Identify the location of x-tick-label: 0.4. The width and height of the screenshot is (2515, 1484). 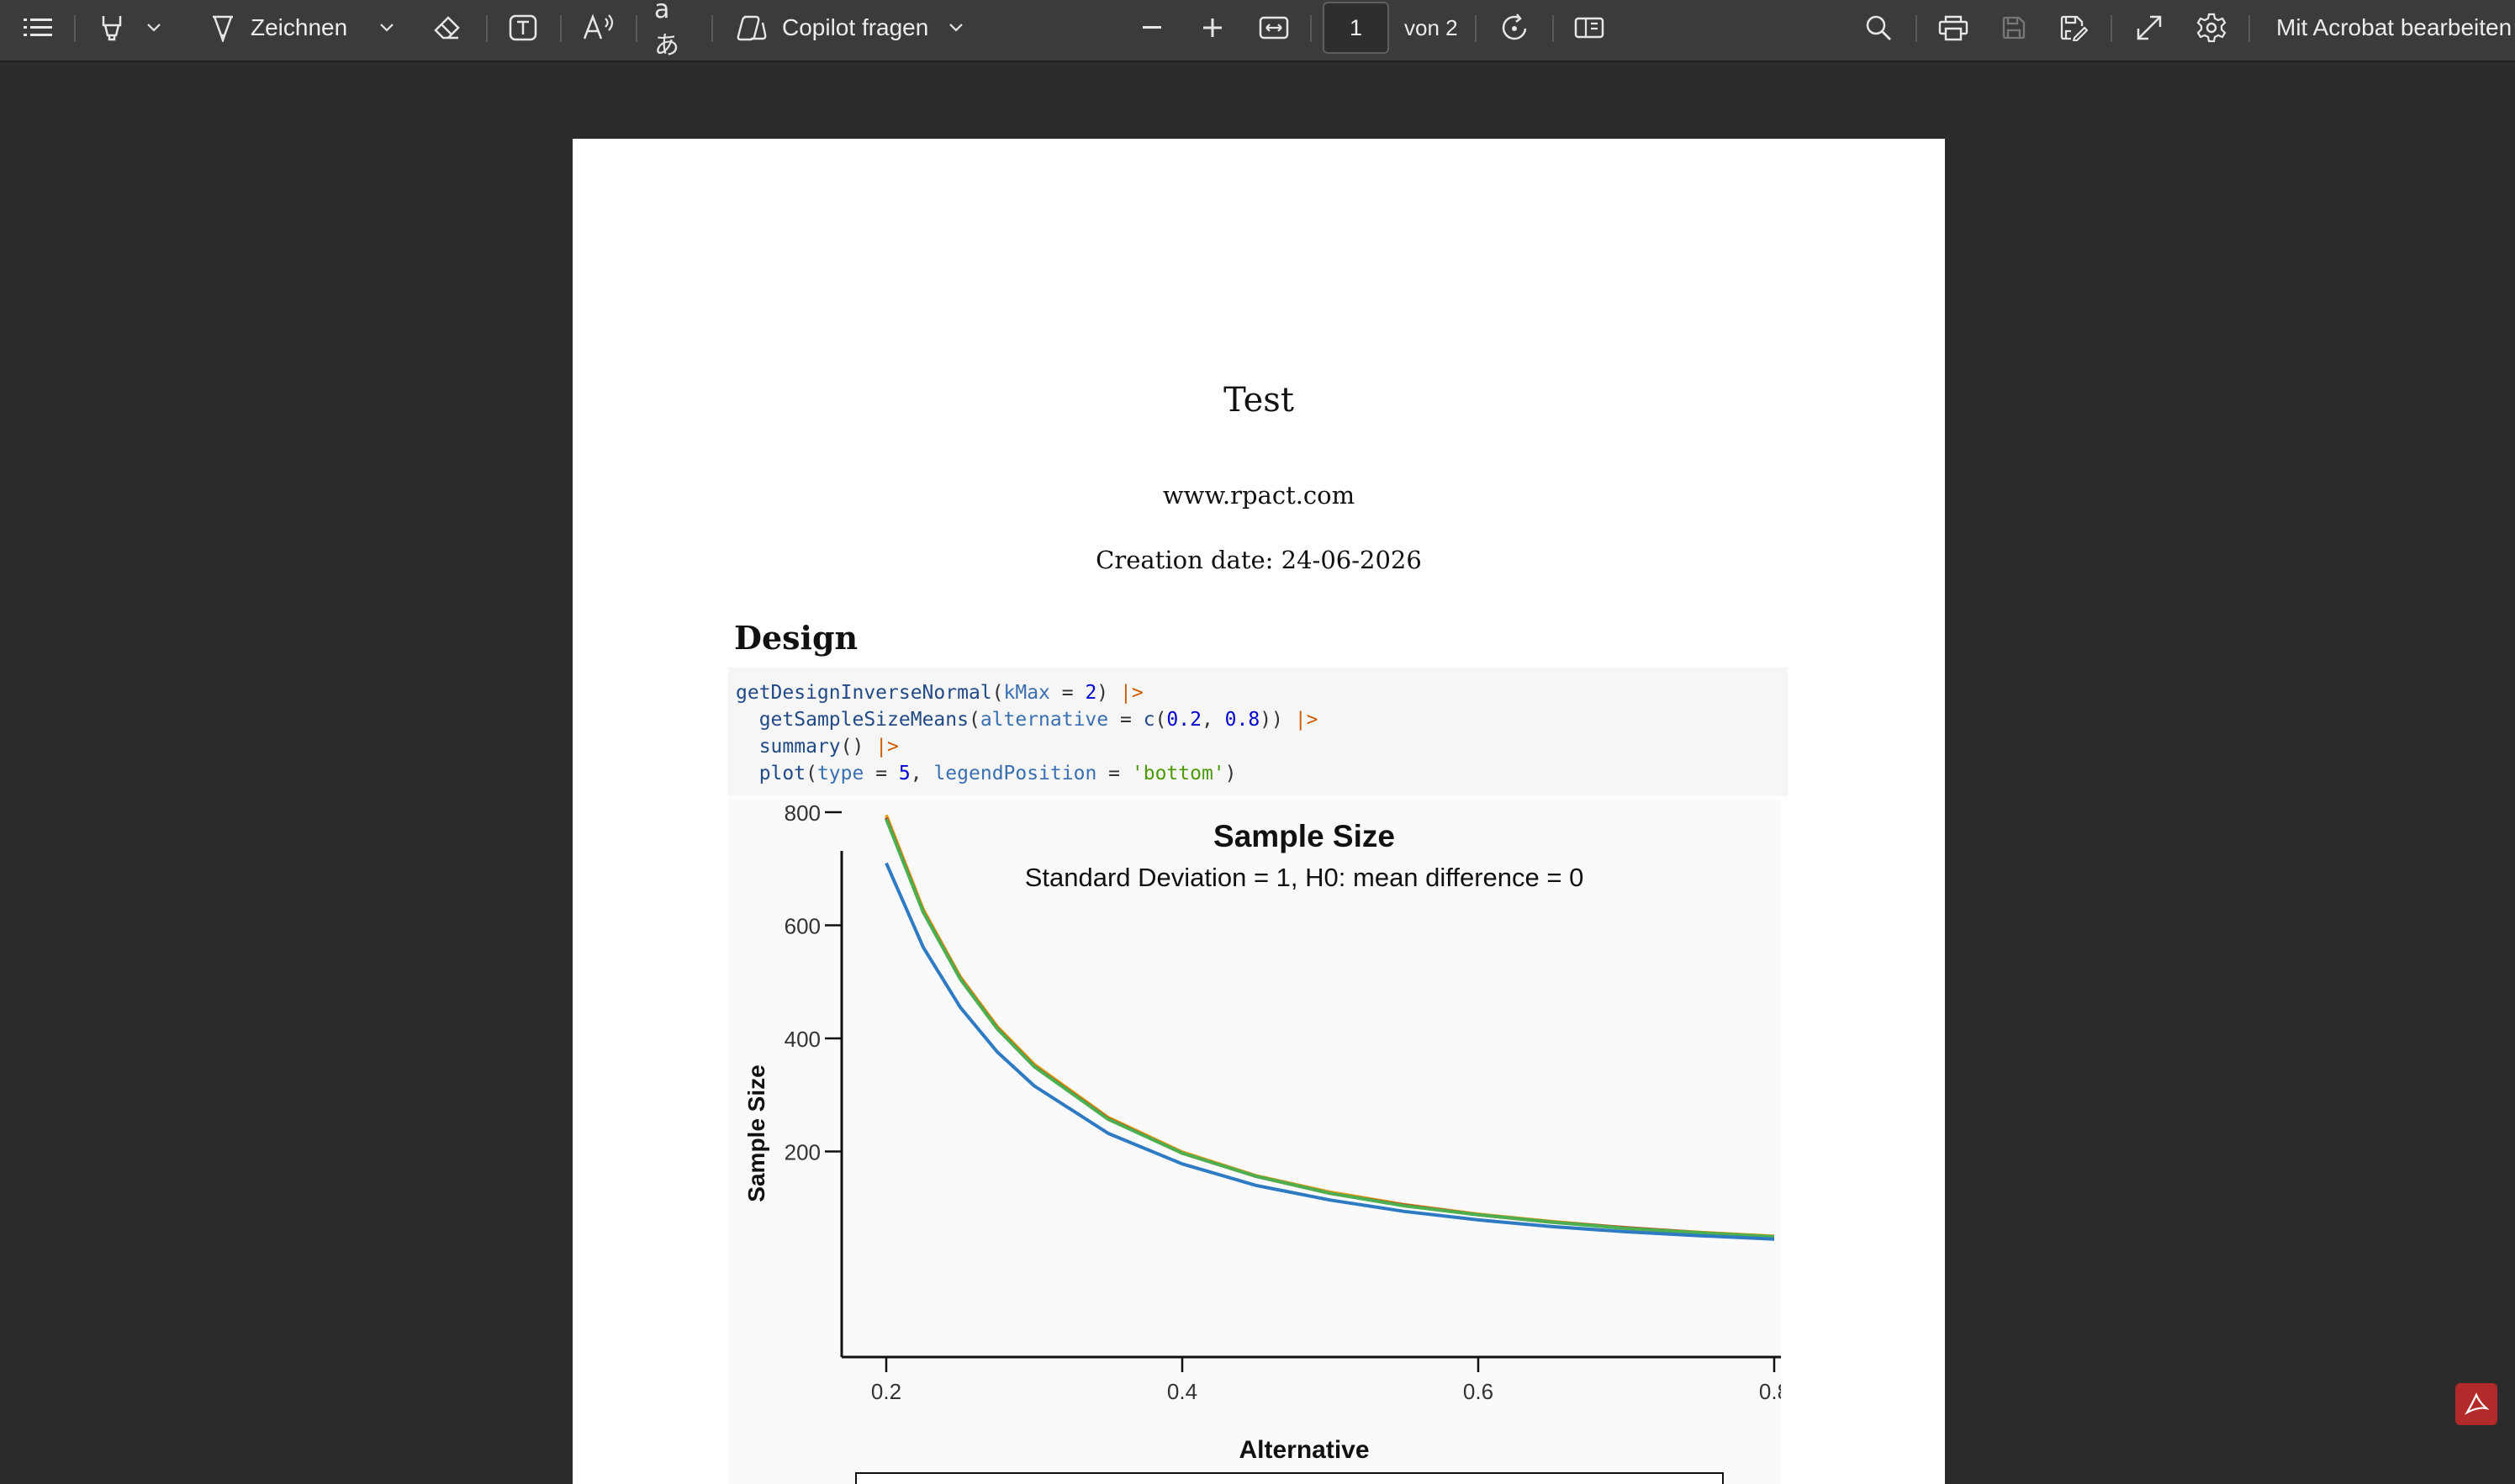
(1182, 1391).